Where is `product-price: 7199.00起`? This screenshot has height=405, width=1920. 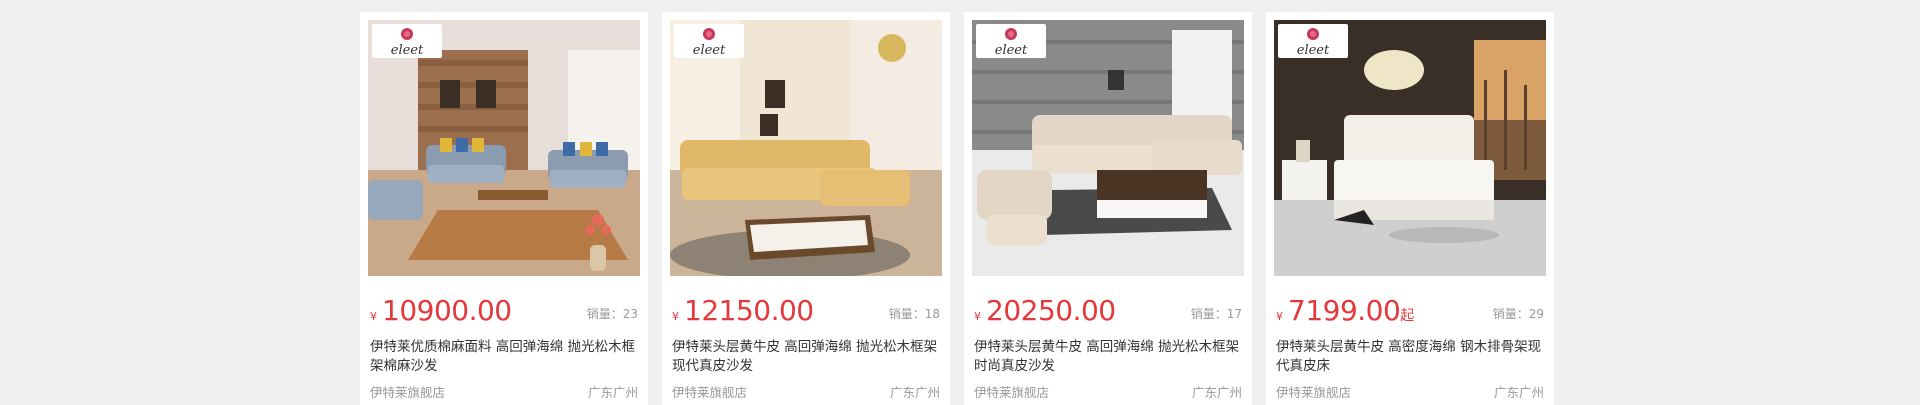
product-price: 7199.00起 is located at coordinates (1351, 310).